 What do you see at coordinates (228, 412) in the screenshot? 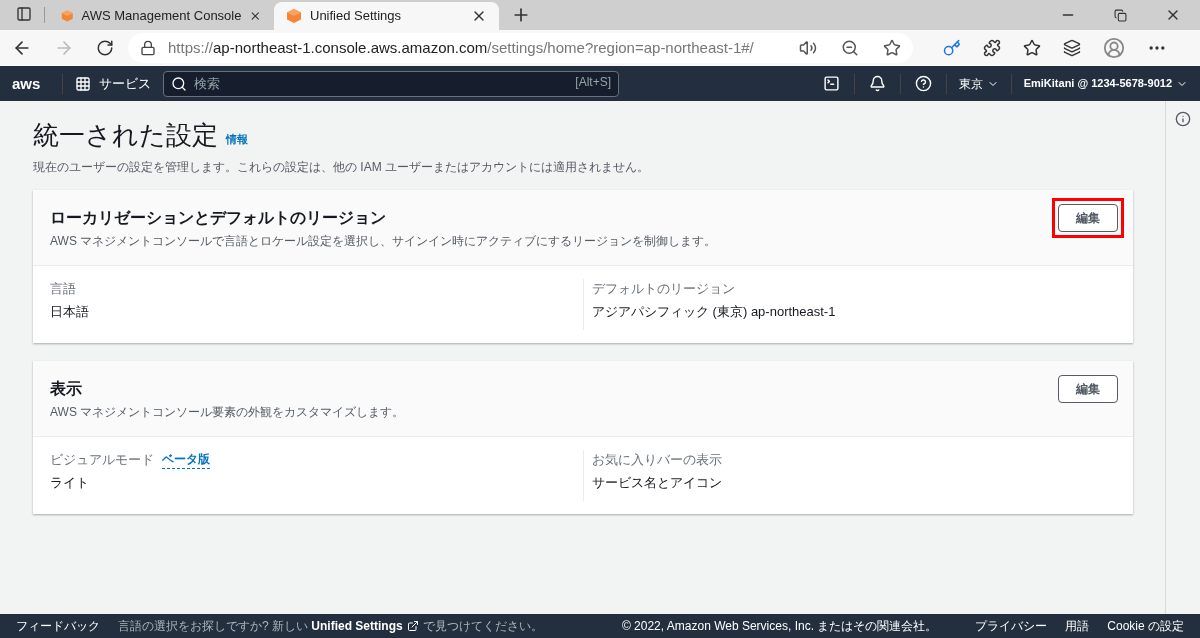
I see `section-description: AWS マネジメントコンソール要素の外観をカスタマイズします。` at bounding box center [228, 412].